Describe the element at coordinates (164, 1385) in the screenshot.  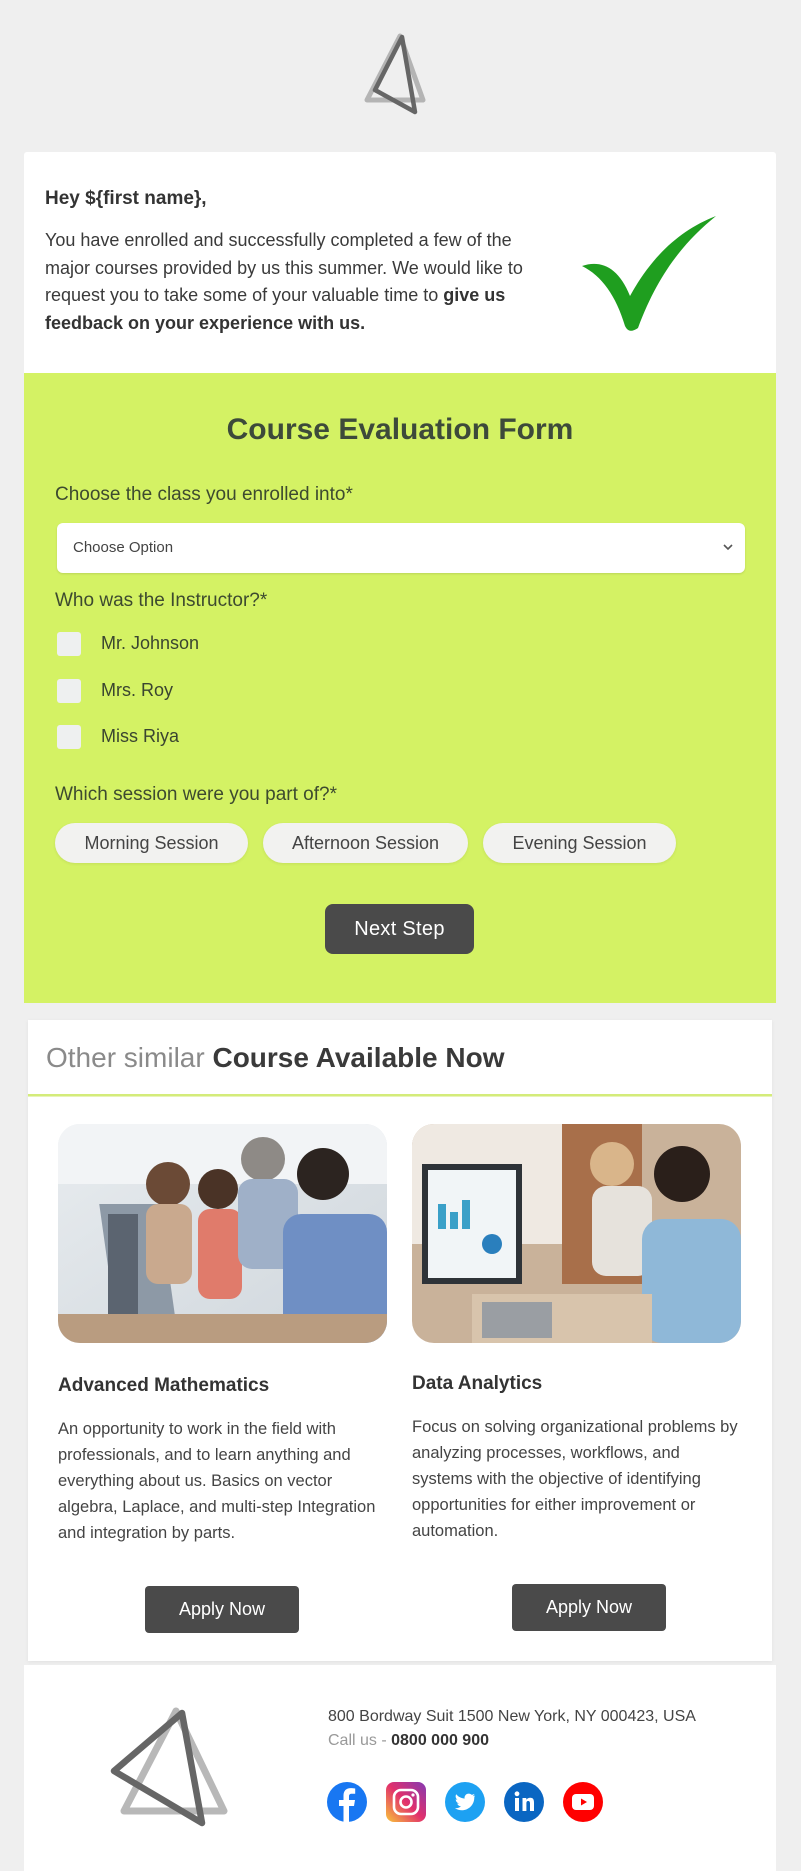
I see `course-title: Advanced Mathematics` at that location.